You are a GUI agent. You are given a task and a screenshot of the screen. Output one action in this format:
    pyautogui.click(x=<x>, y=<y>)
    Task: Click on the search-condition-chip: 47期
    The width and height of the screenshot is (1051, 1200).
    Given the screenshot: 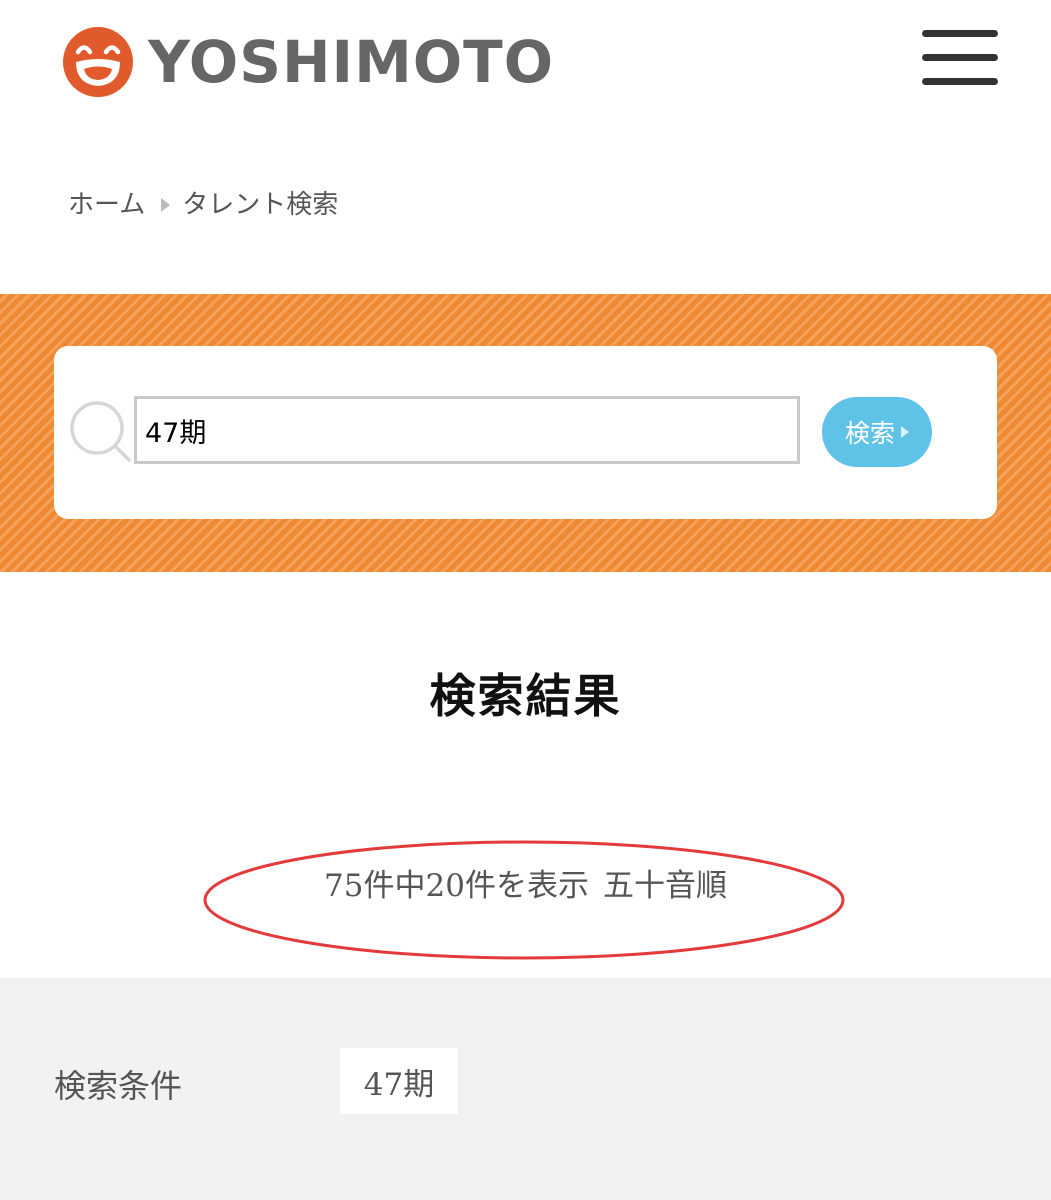 What is the action you would take?
    pyautogui.click(x=399, y=1081)
    